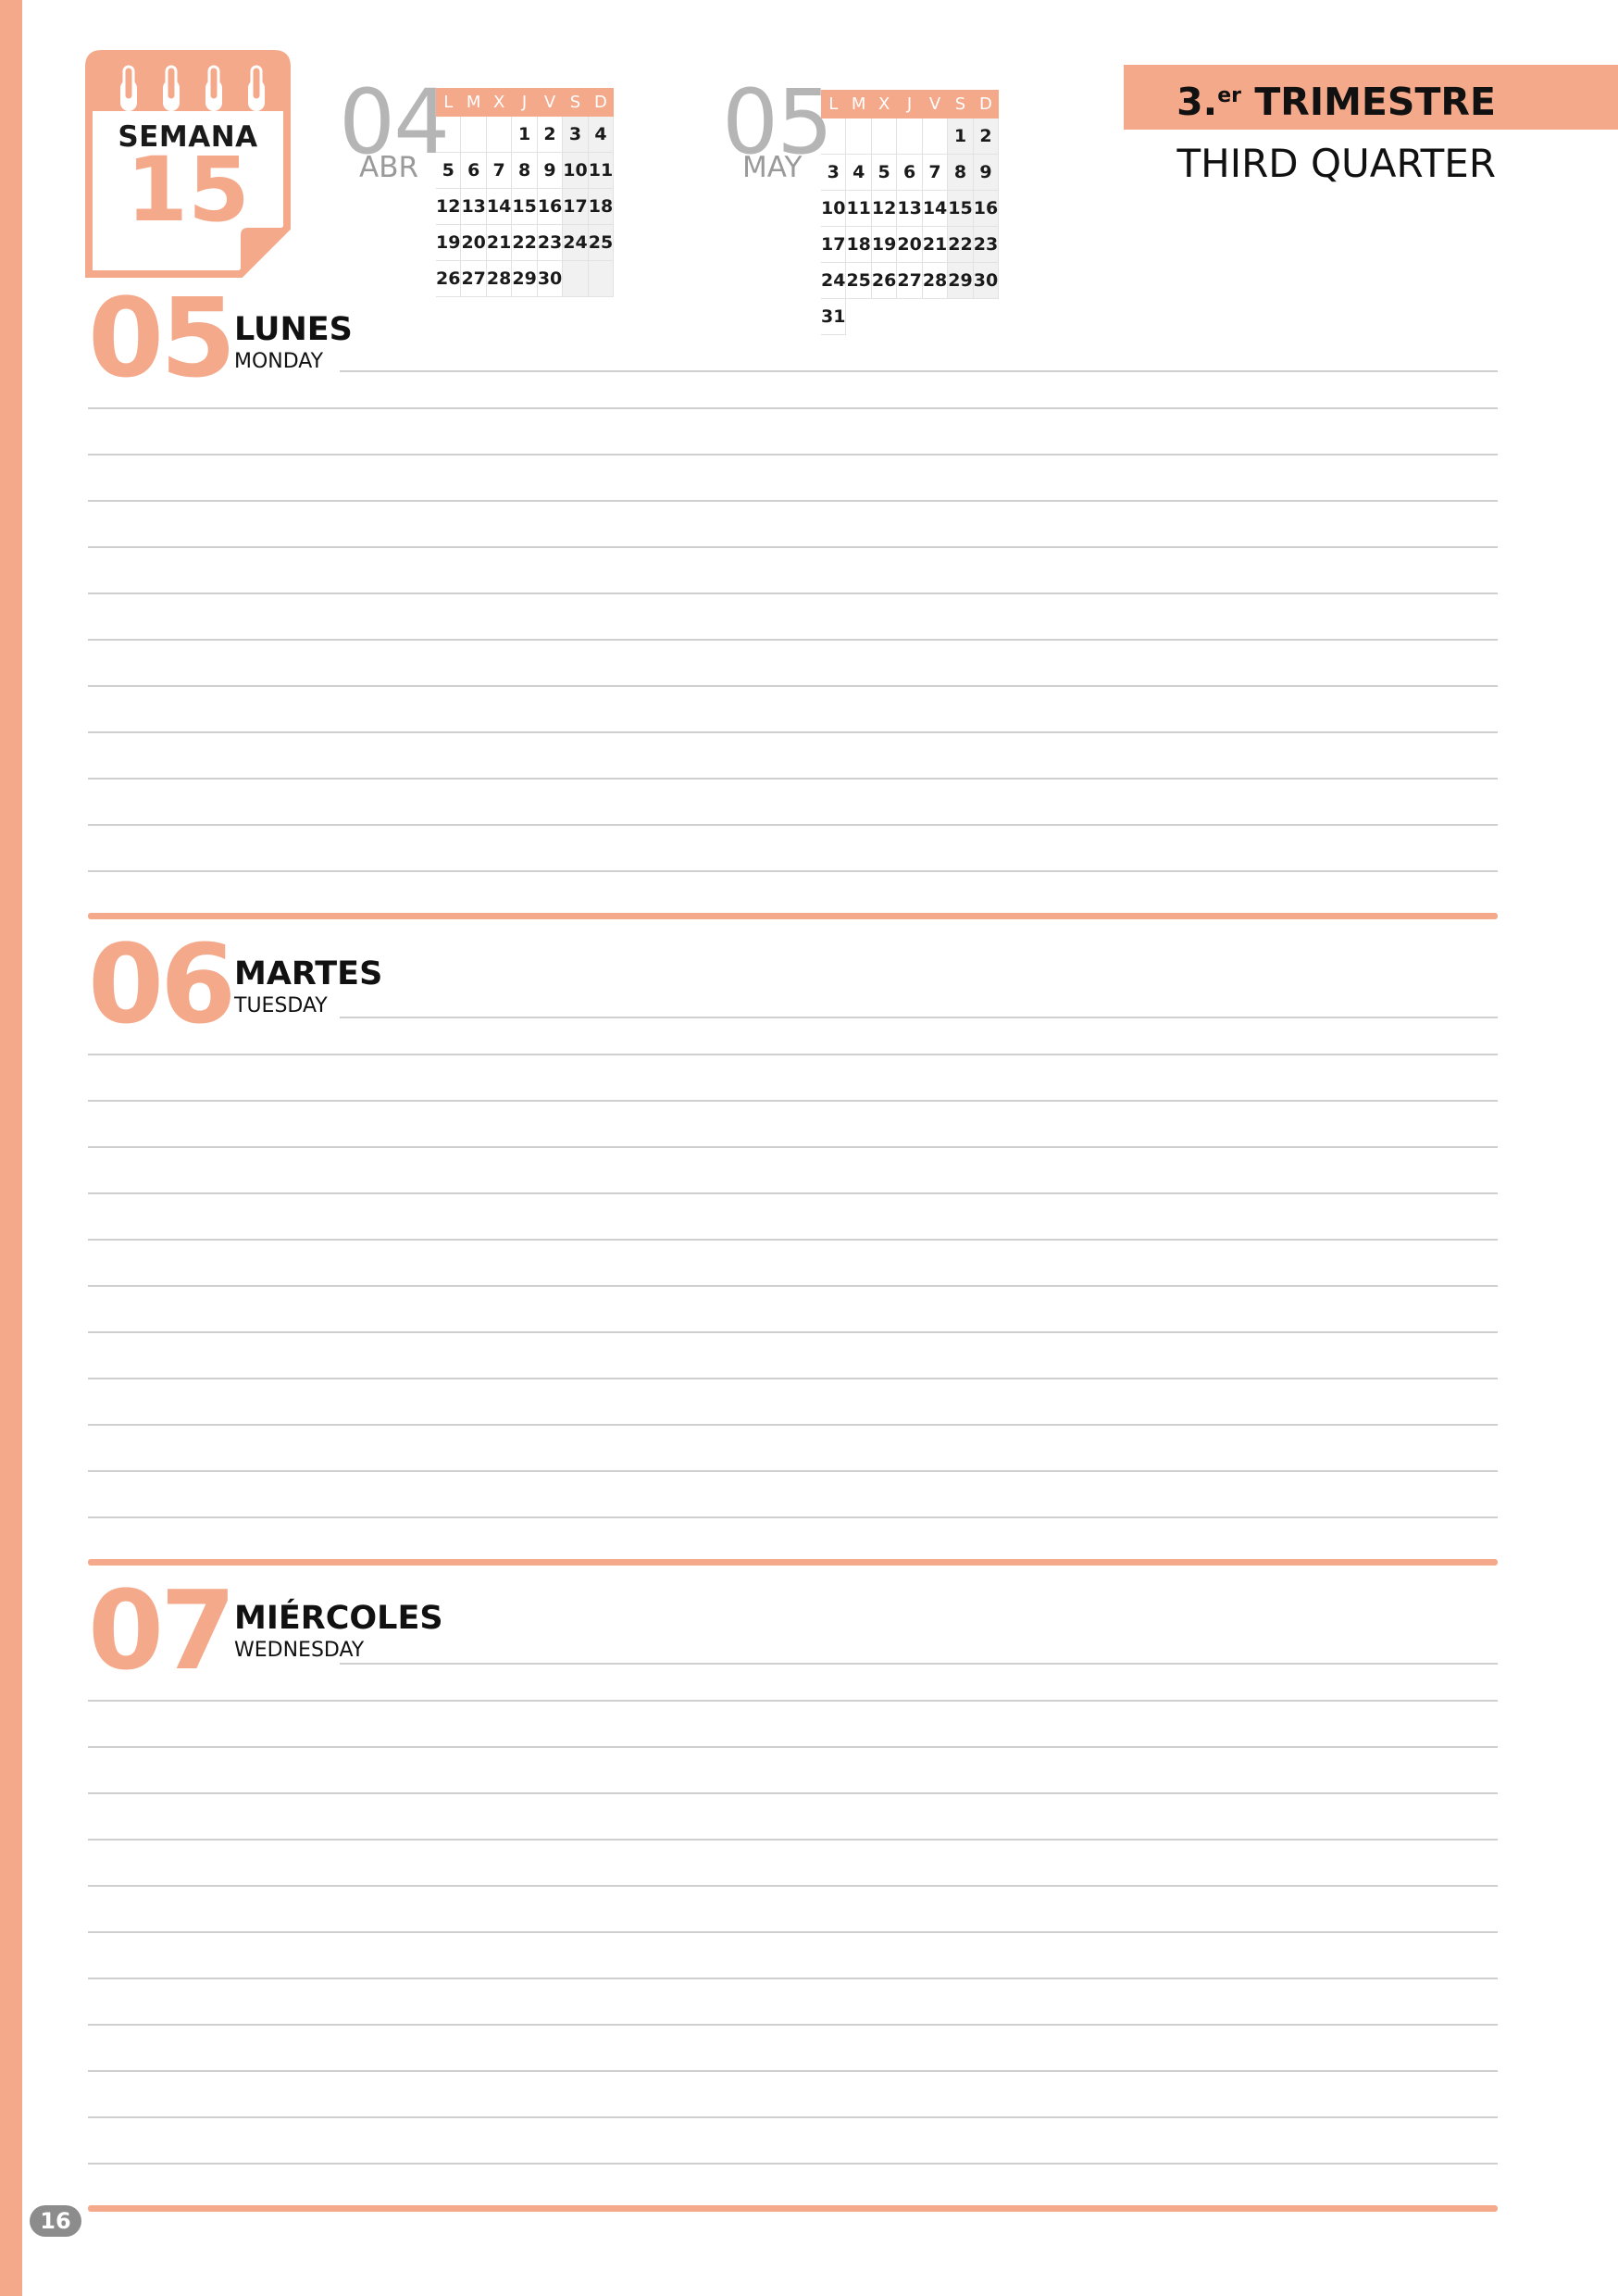 Image resolution: width=1618 pixels, height=2296 pixels. I want to click on day-cell: 25, so click(601, 242).